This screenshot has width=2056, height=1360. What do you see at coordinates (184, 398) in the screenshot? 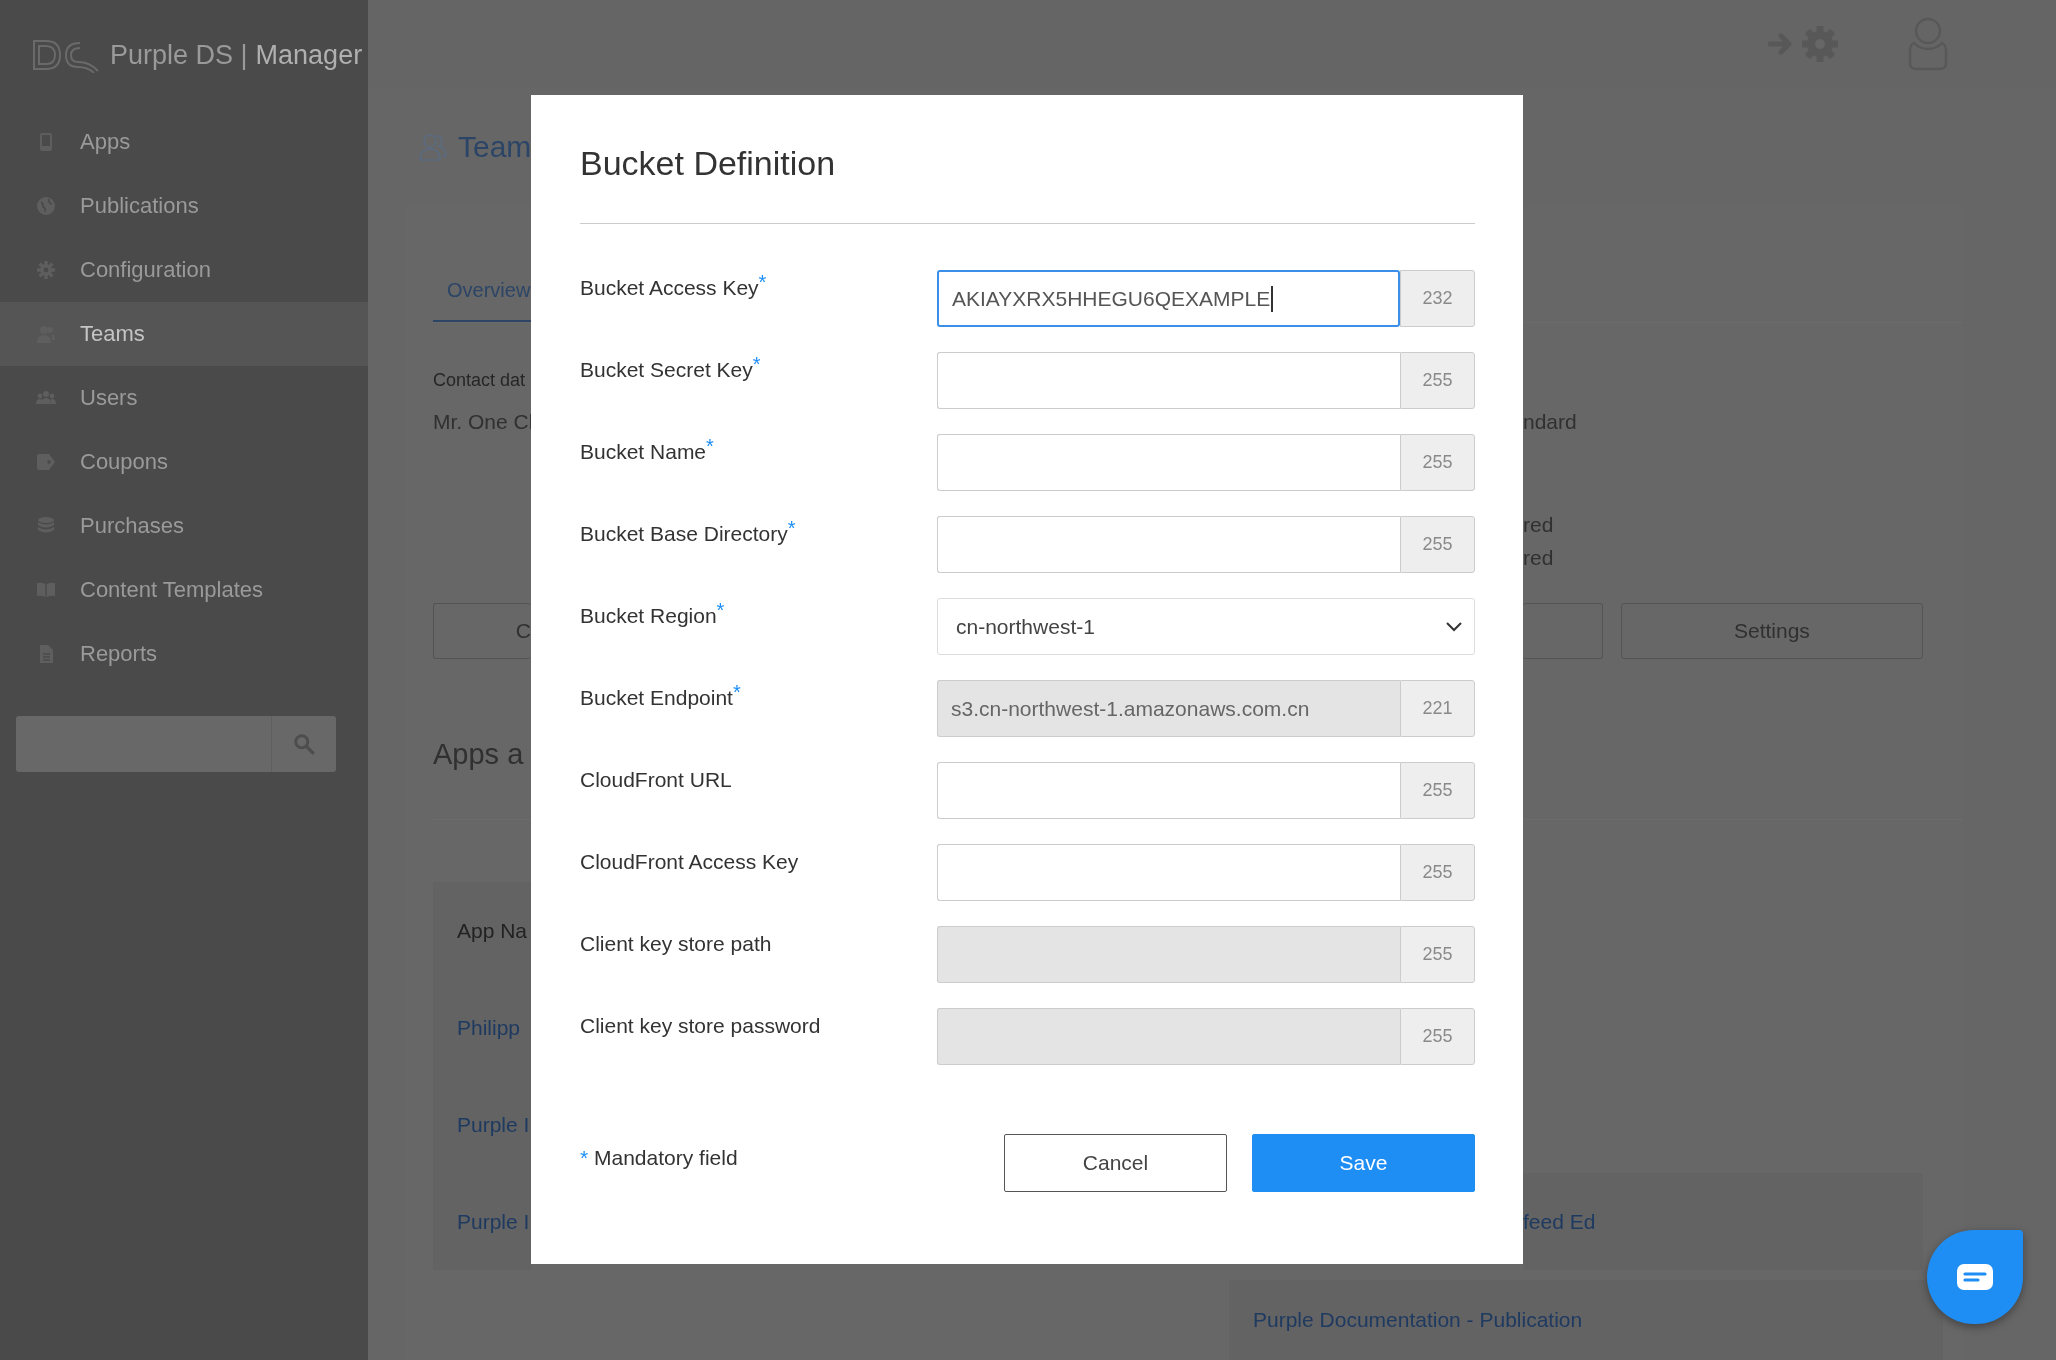
I see `sidebar-item: Users` at bounding box center [184, 398].